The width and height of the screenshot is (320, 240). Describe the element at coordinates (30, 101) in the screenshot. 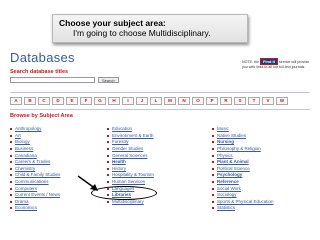

I see `alphabet-letter-b: B` at that location.